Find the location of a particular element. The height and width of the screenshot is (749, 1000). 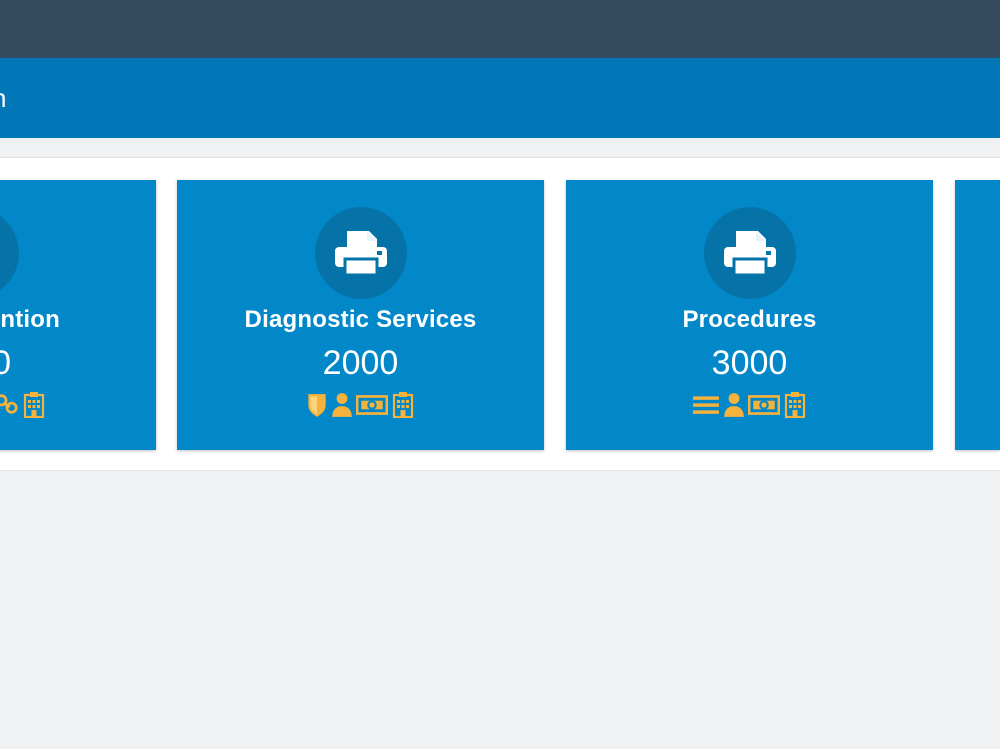

tile-value: 2000 is located at coordinates (360, 363).